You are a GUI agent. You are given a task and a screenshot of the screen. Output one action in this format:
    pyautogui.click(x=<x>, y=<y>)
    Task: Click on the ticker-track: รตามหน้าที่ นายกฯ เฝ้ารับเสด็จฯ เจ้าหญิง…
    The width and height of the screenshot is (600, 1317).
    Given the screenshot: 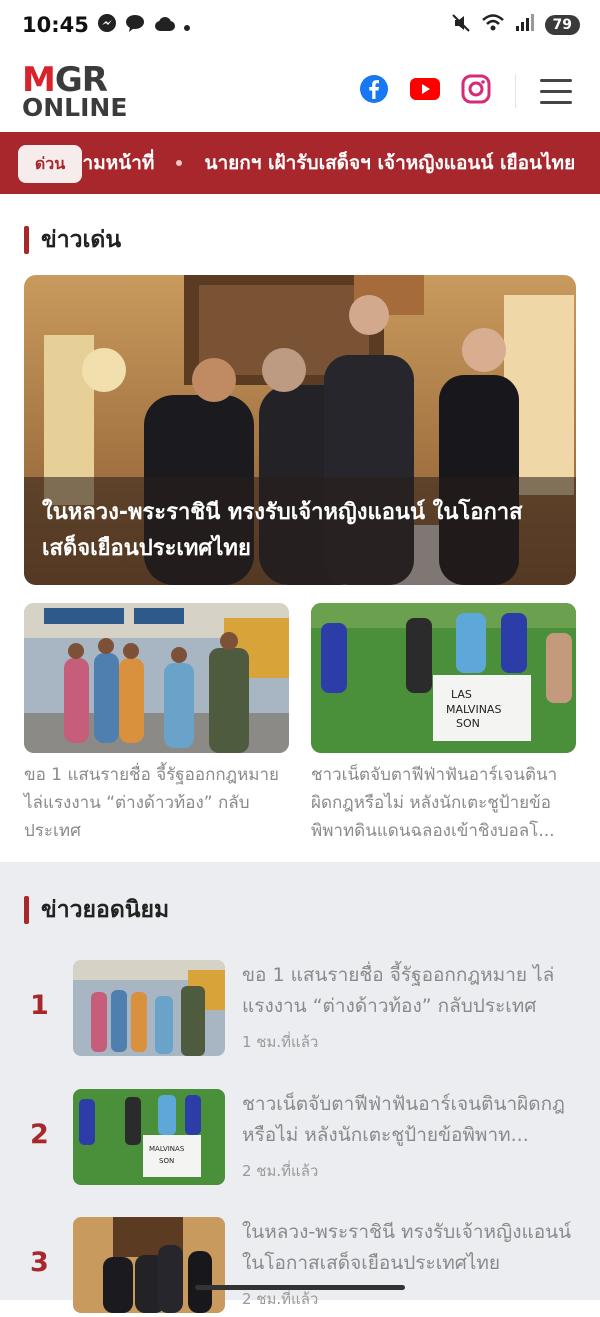 What is the action you would take?
    pyautogui.click(x=317, y=163)
    